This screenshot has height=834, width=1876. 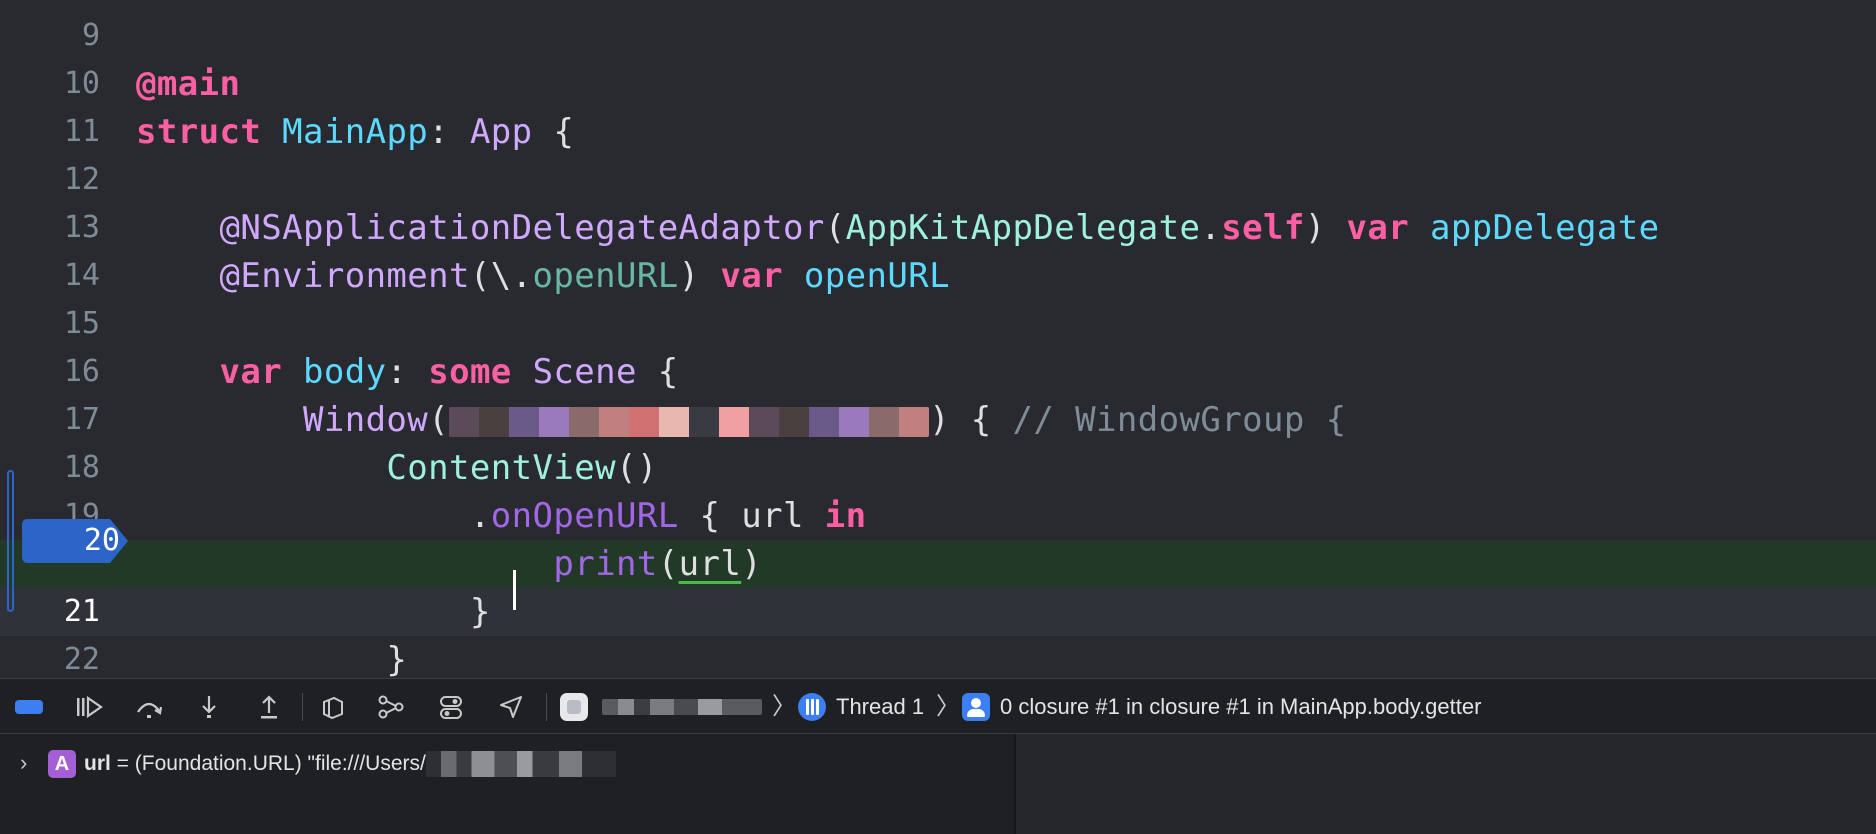 I want to click on thread-icon, so click(x=812, y=707).